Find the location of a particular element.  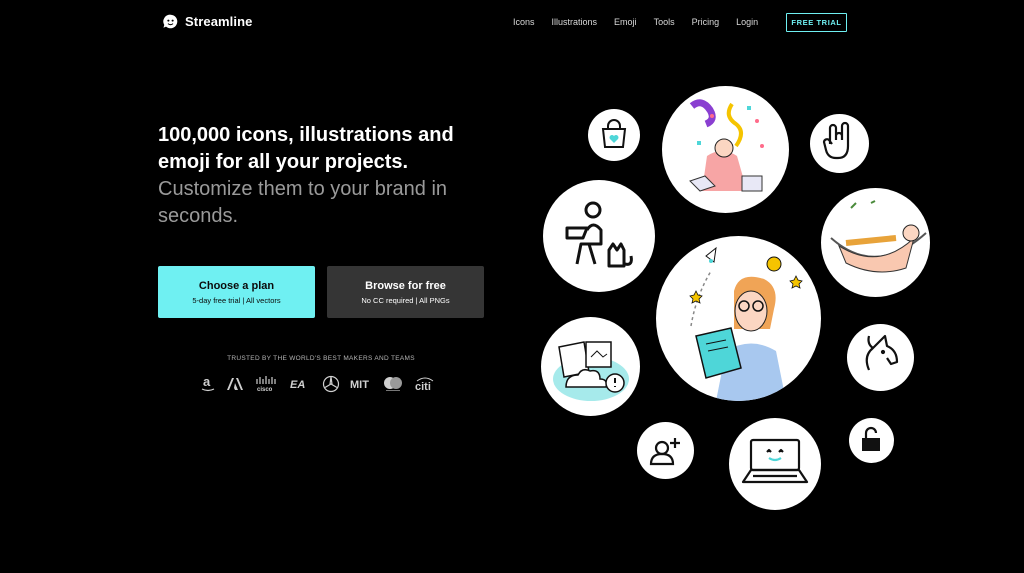

nav-pricing: Pricing is located at coordinates (706, 22).